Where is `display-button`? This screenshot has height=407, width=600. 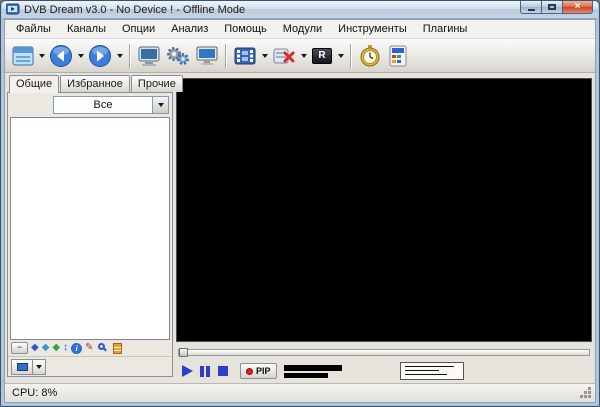
display-button is located at coordinates (207, 56).